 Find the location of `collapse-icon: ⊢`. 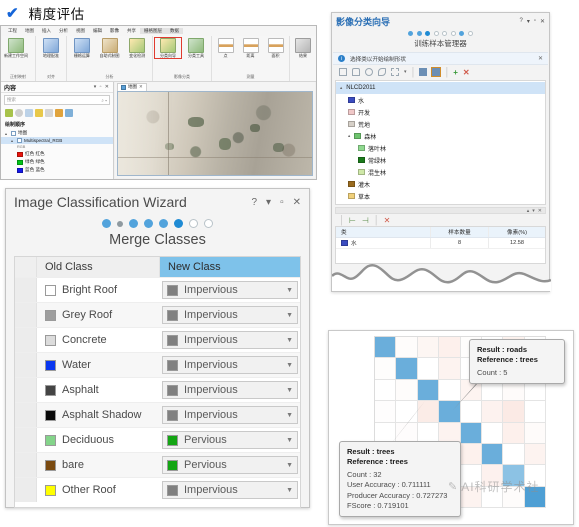

collapse-icon: ⊢ is located at coordinates (352, 220).